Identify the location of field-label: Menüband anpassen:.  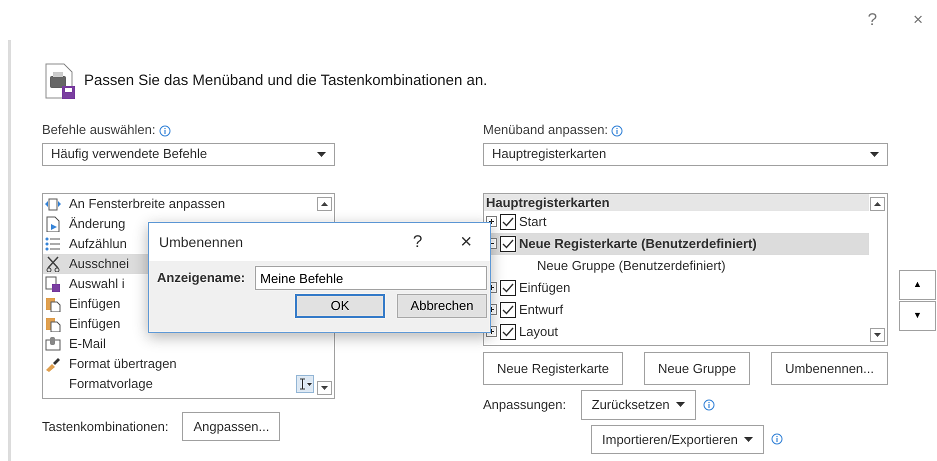
(545, 130).